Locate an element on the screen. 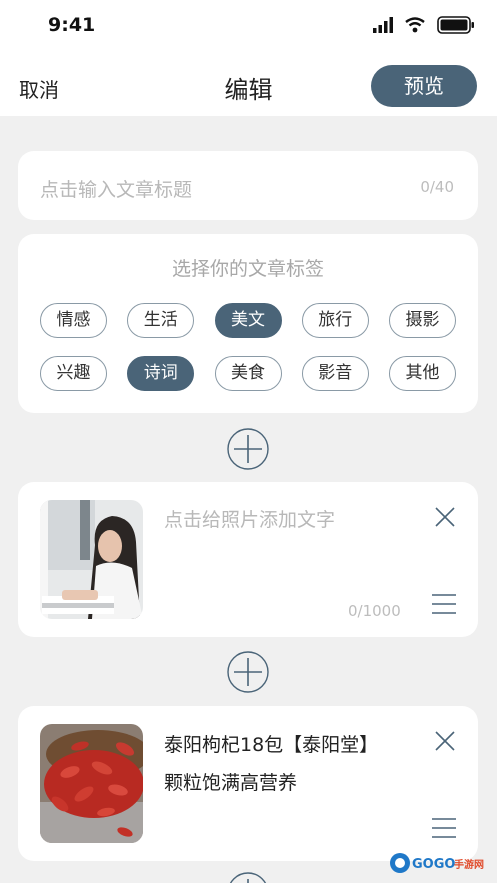  tag-chip: 影音 is located at coordinates (335, 373).